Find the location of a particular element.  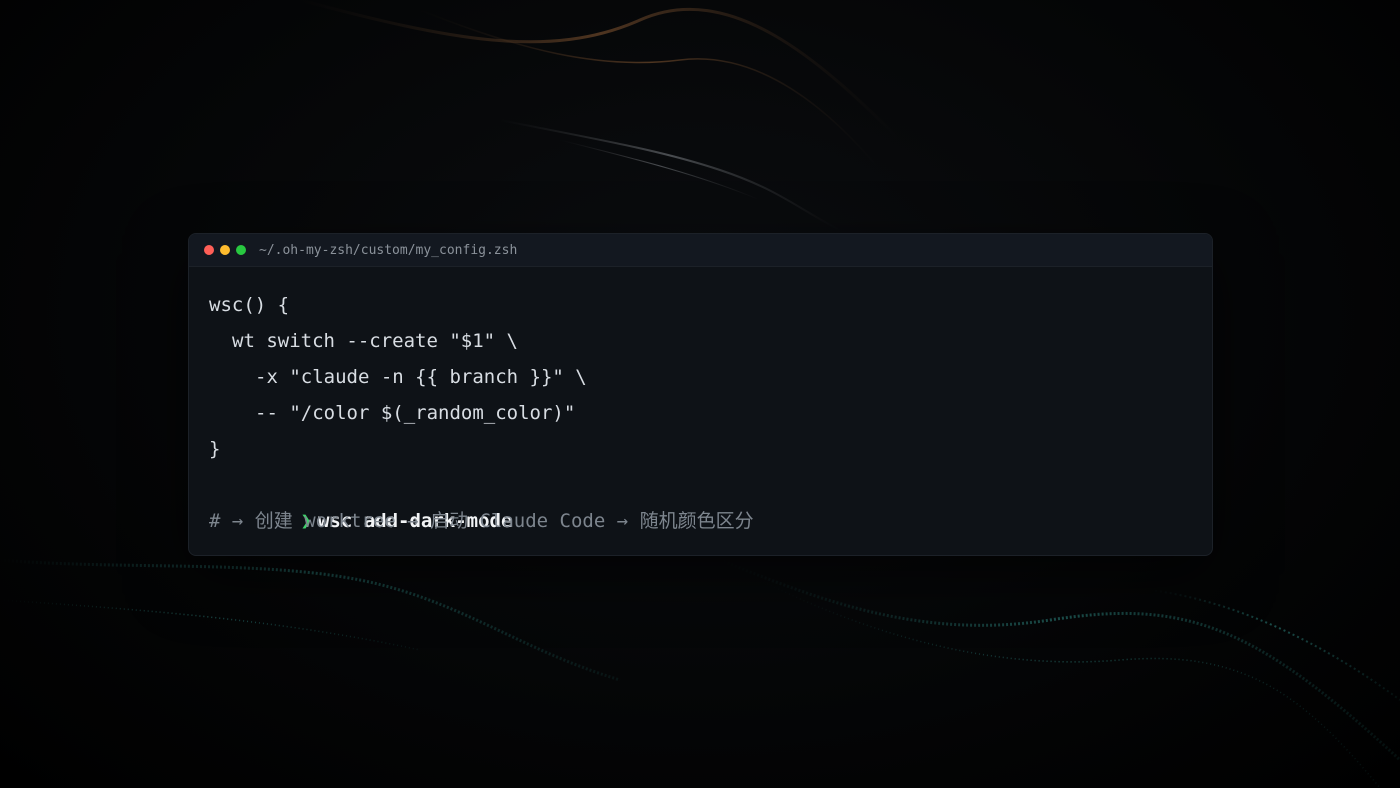

command-prompt-line: ❯ wsc add-dark-mode is located at coordinates (700, 499).